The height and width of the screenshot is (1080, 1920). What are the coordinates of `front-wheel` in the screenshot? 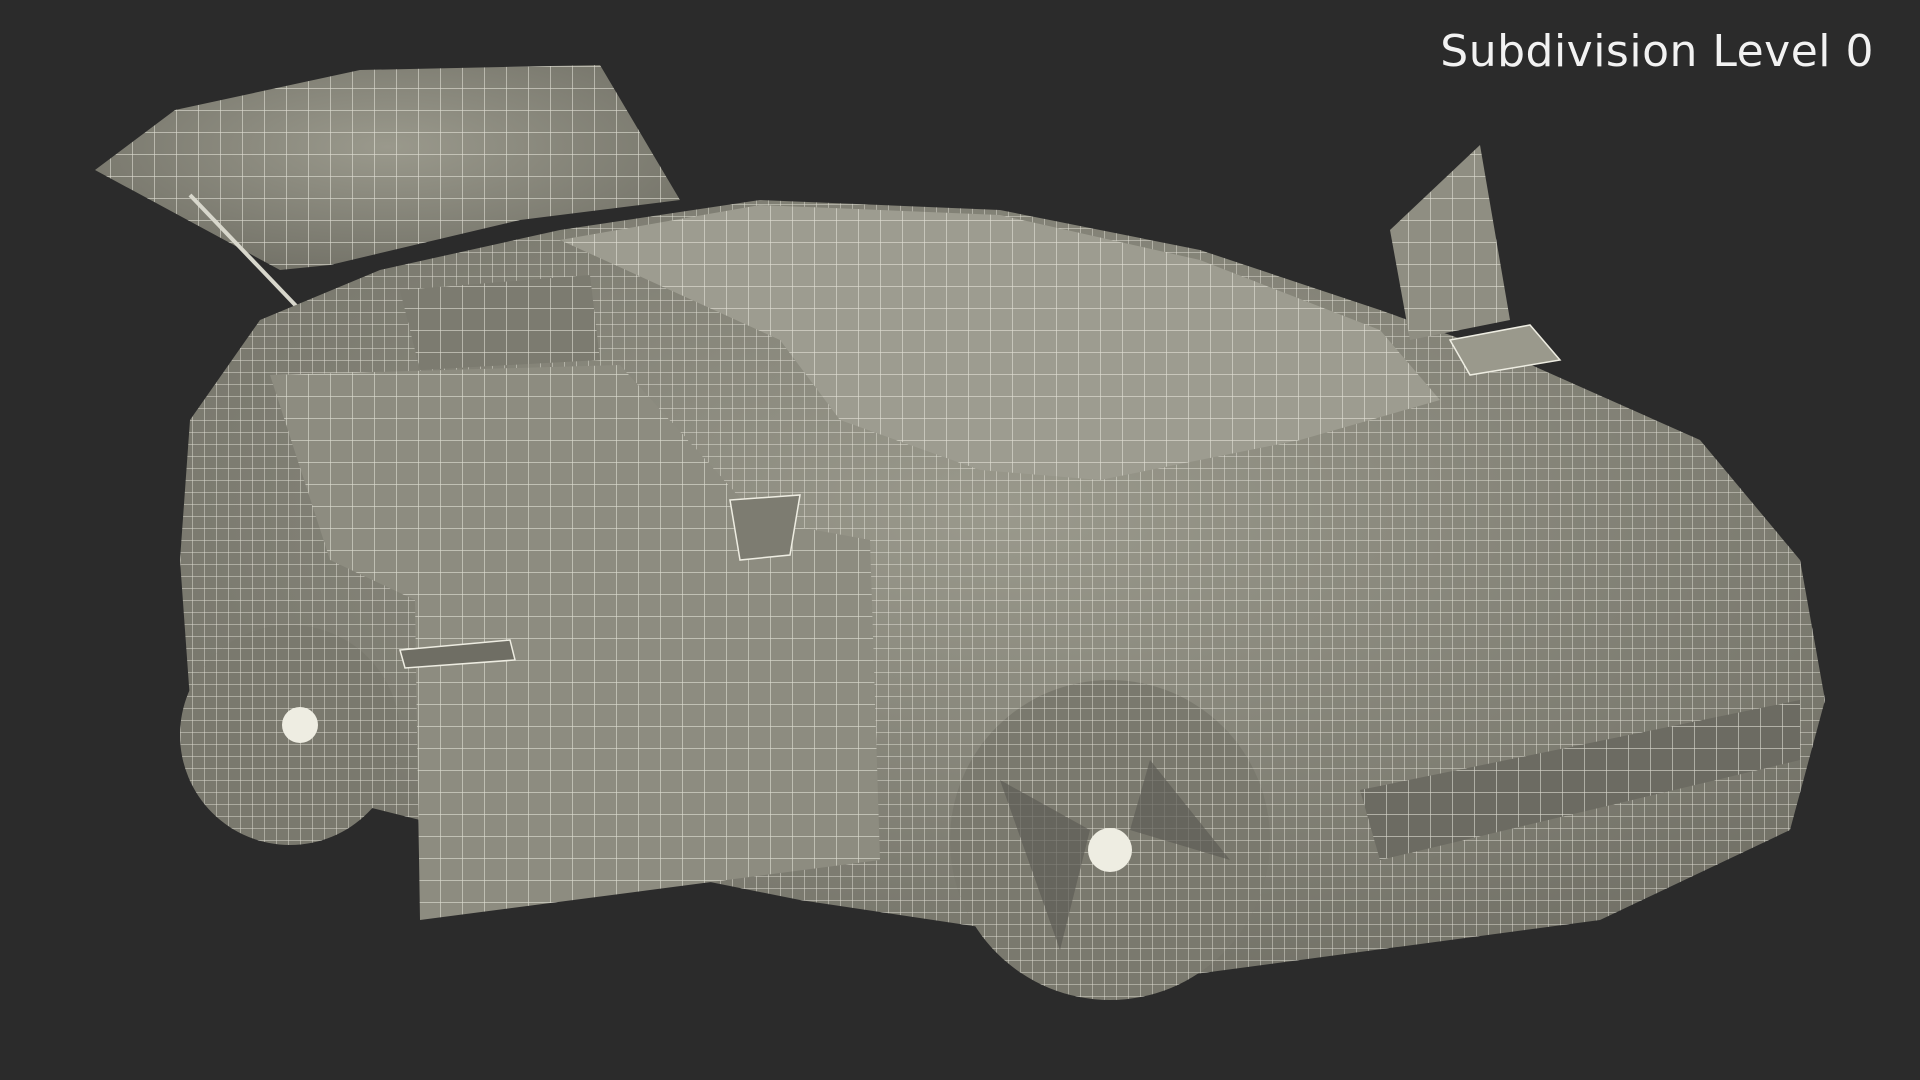 It's located at (1110, 840).